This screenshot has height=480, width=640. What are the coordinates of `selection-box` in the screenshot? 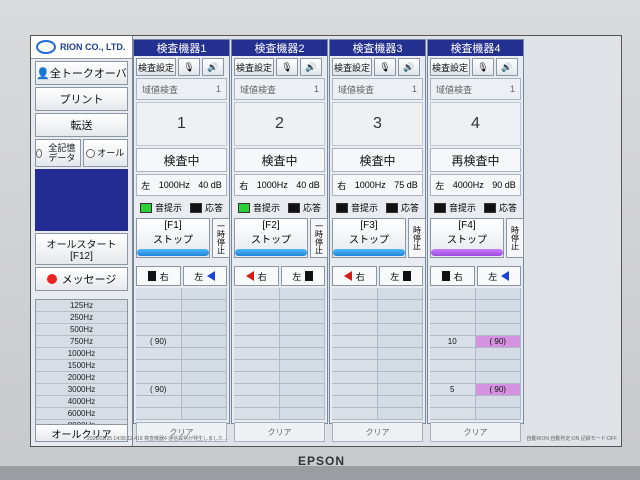 It's located at (81, 200).